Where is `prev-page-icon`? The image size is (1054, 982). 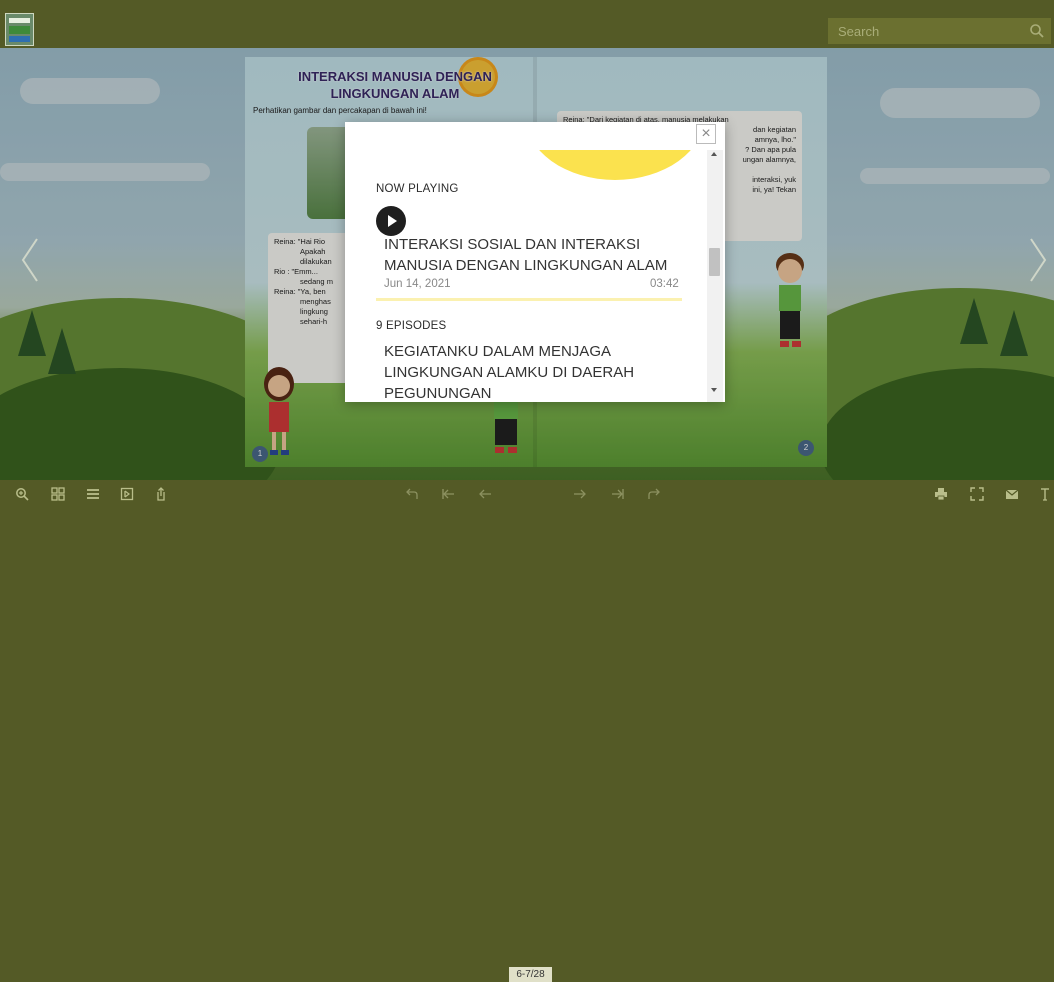 prev-page-icon is located at coordinates (485, 494).